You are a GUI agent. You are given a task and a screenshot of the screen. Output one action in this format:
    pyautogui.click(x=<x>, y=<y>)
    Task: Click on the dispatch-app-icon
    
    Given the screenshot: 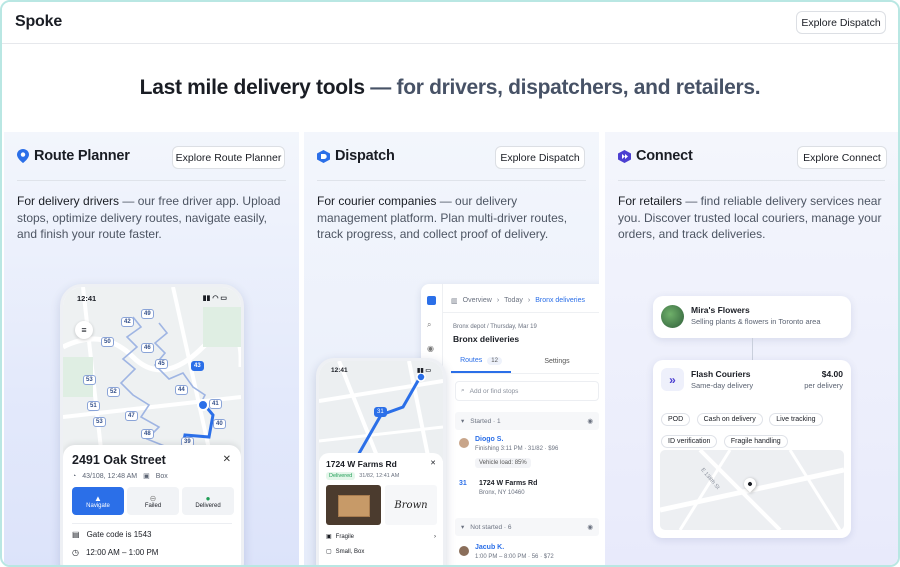 What is the action you would take?
    pyautogui.click(x=431, y=300)
    